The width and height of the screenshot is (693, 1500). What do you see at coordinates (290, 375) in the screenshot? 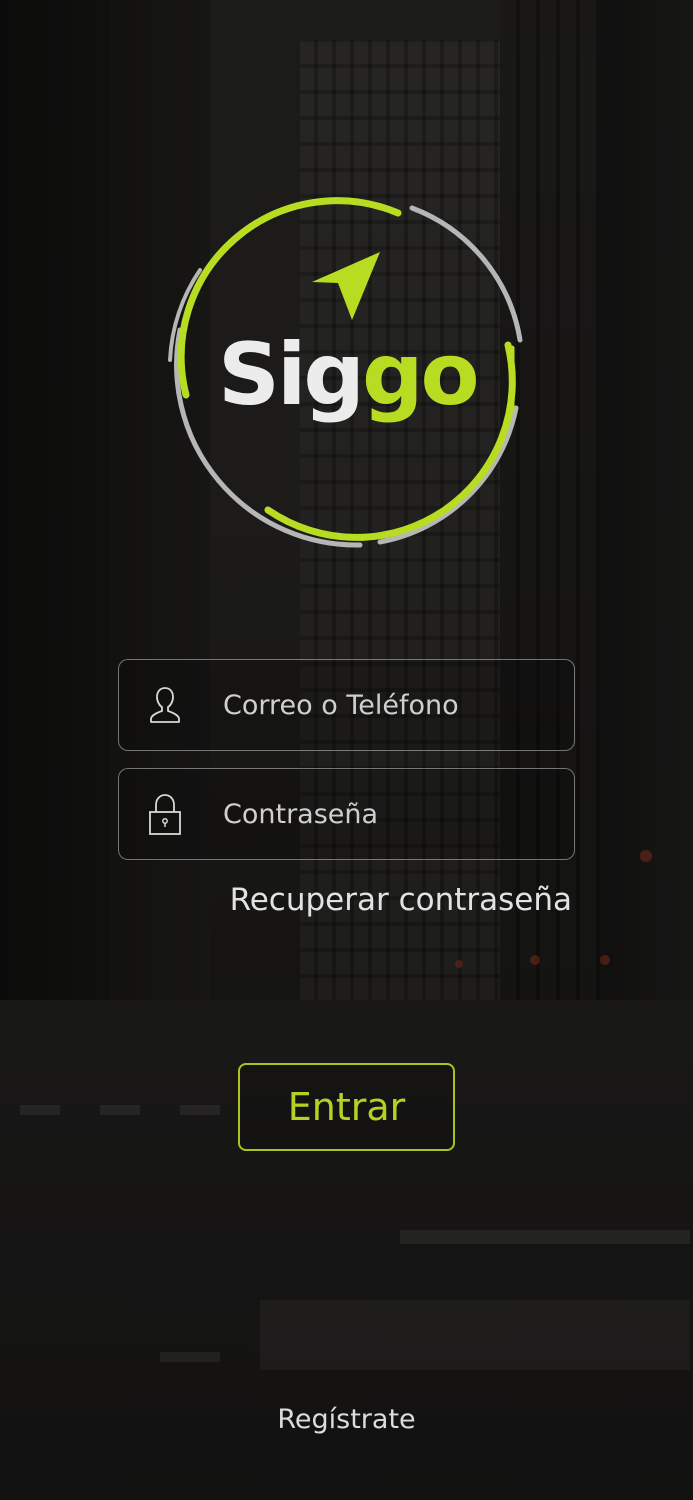
I see `logo-text-sig: Sig` at bounding box center [290, 375].